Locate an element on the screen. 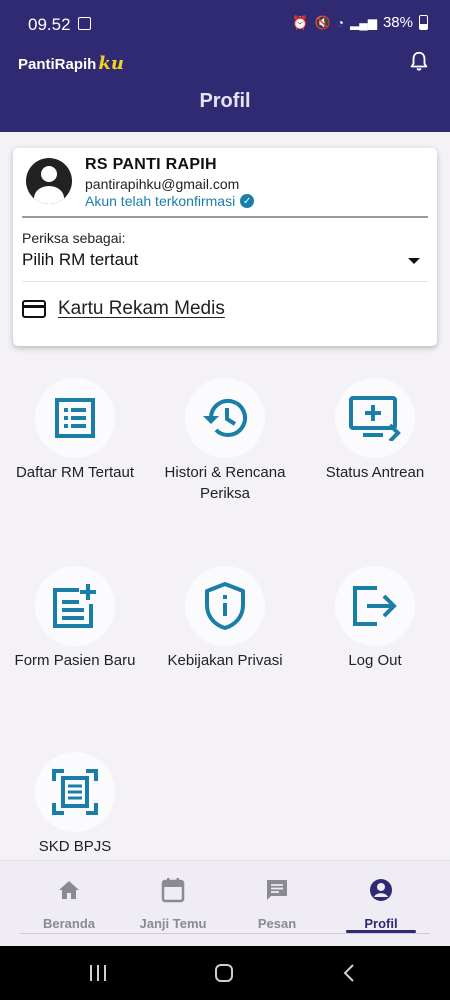 The width and height of the screenshot is (450, 1000). gallery-notification-icon is located at coordinates (84, 23).